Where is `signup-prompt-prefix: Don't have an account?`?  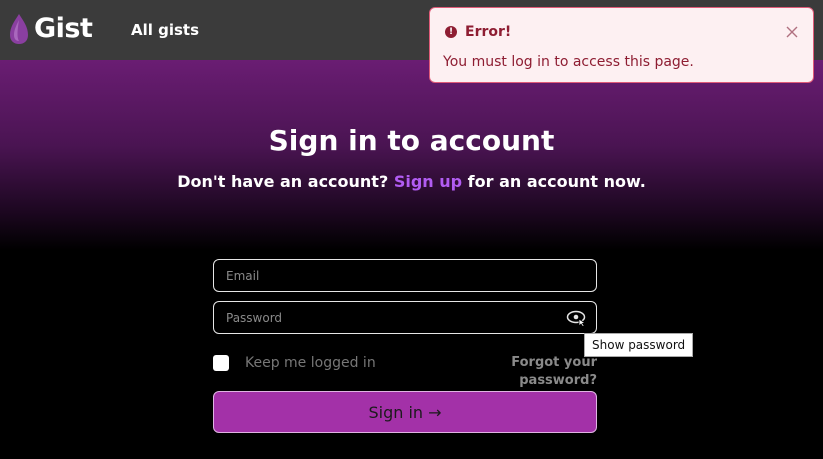 signup-prompt-prefix: Don't have an account? is located at coordinates (285, 181).